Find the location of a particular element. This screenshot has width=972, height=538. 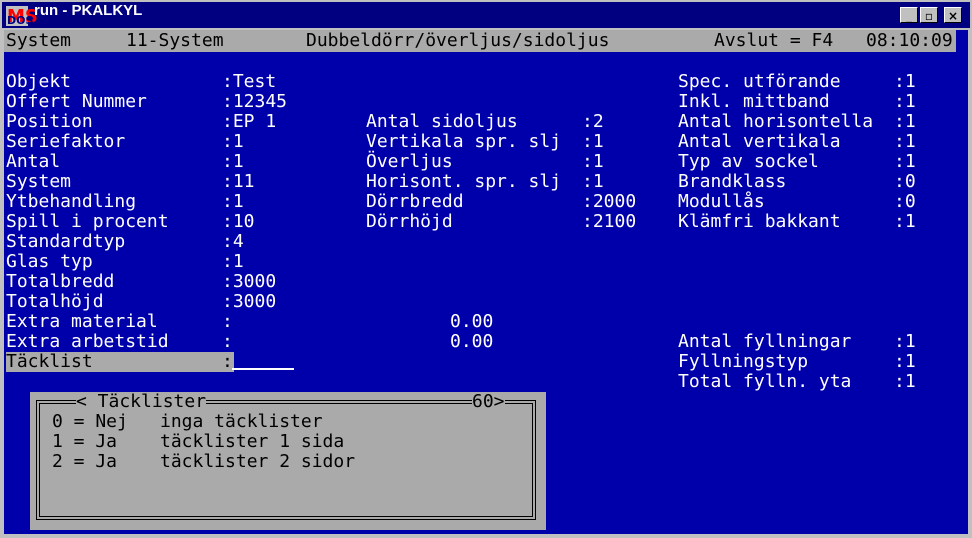

field-label-spec-utforande: Spec. utförande is located at coordinates (759, 81).